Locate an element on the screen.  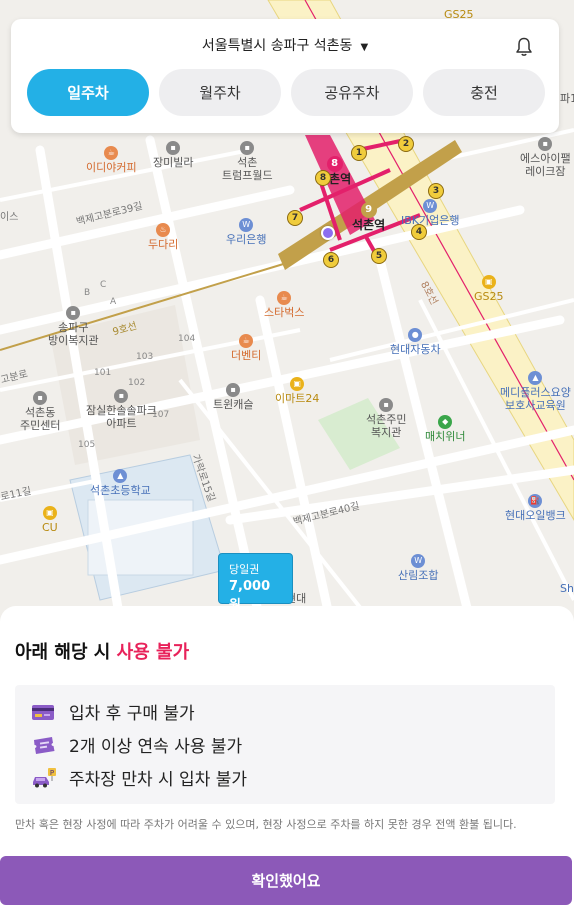
restriction-item: 2개 이상 연속 사용 불가 is located at coordinates (293, 744).